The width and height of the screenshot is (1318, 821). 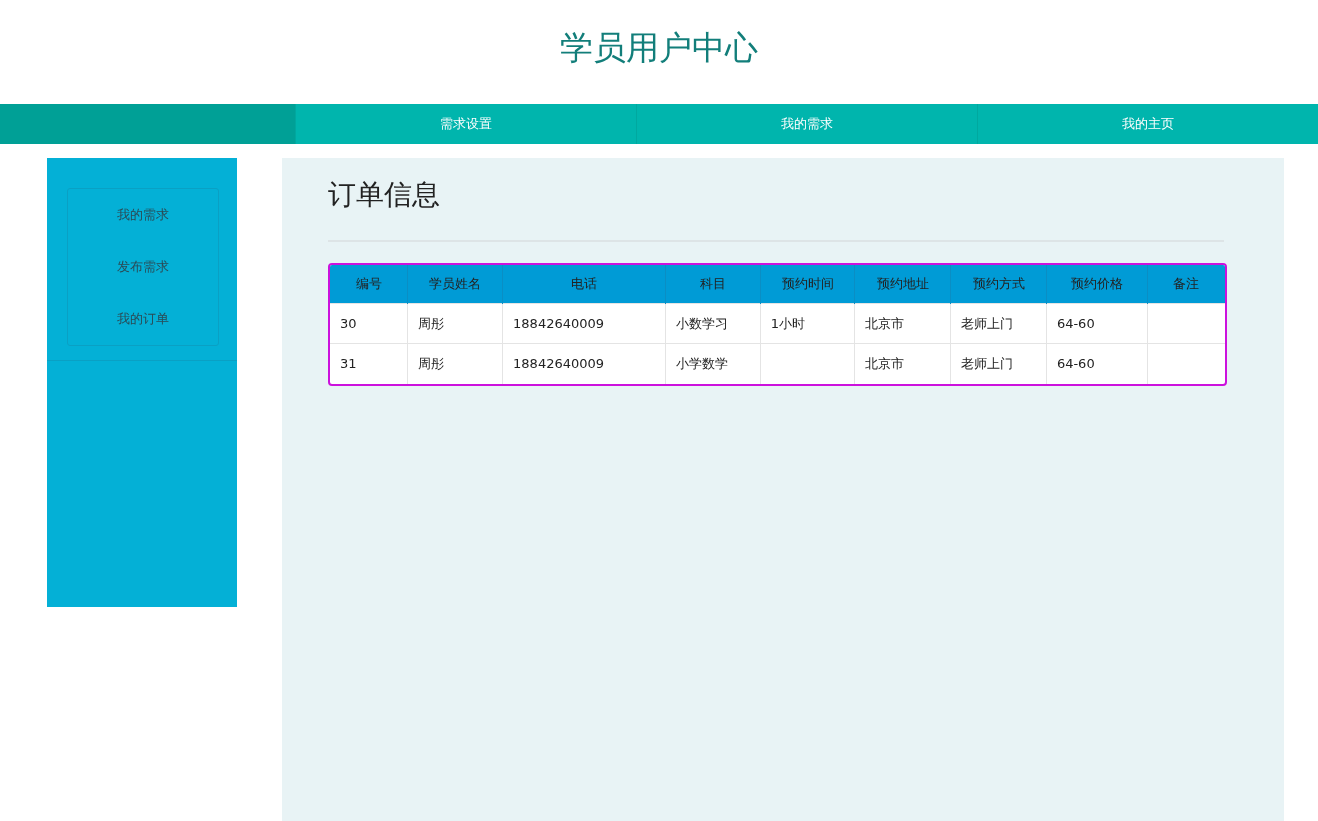 I want to click on table-cell: 30, so click(x=369, y=323).